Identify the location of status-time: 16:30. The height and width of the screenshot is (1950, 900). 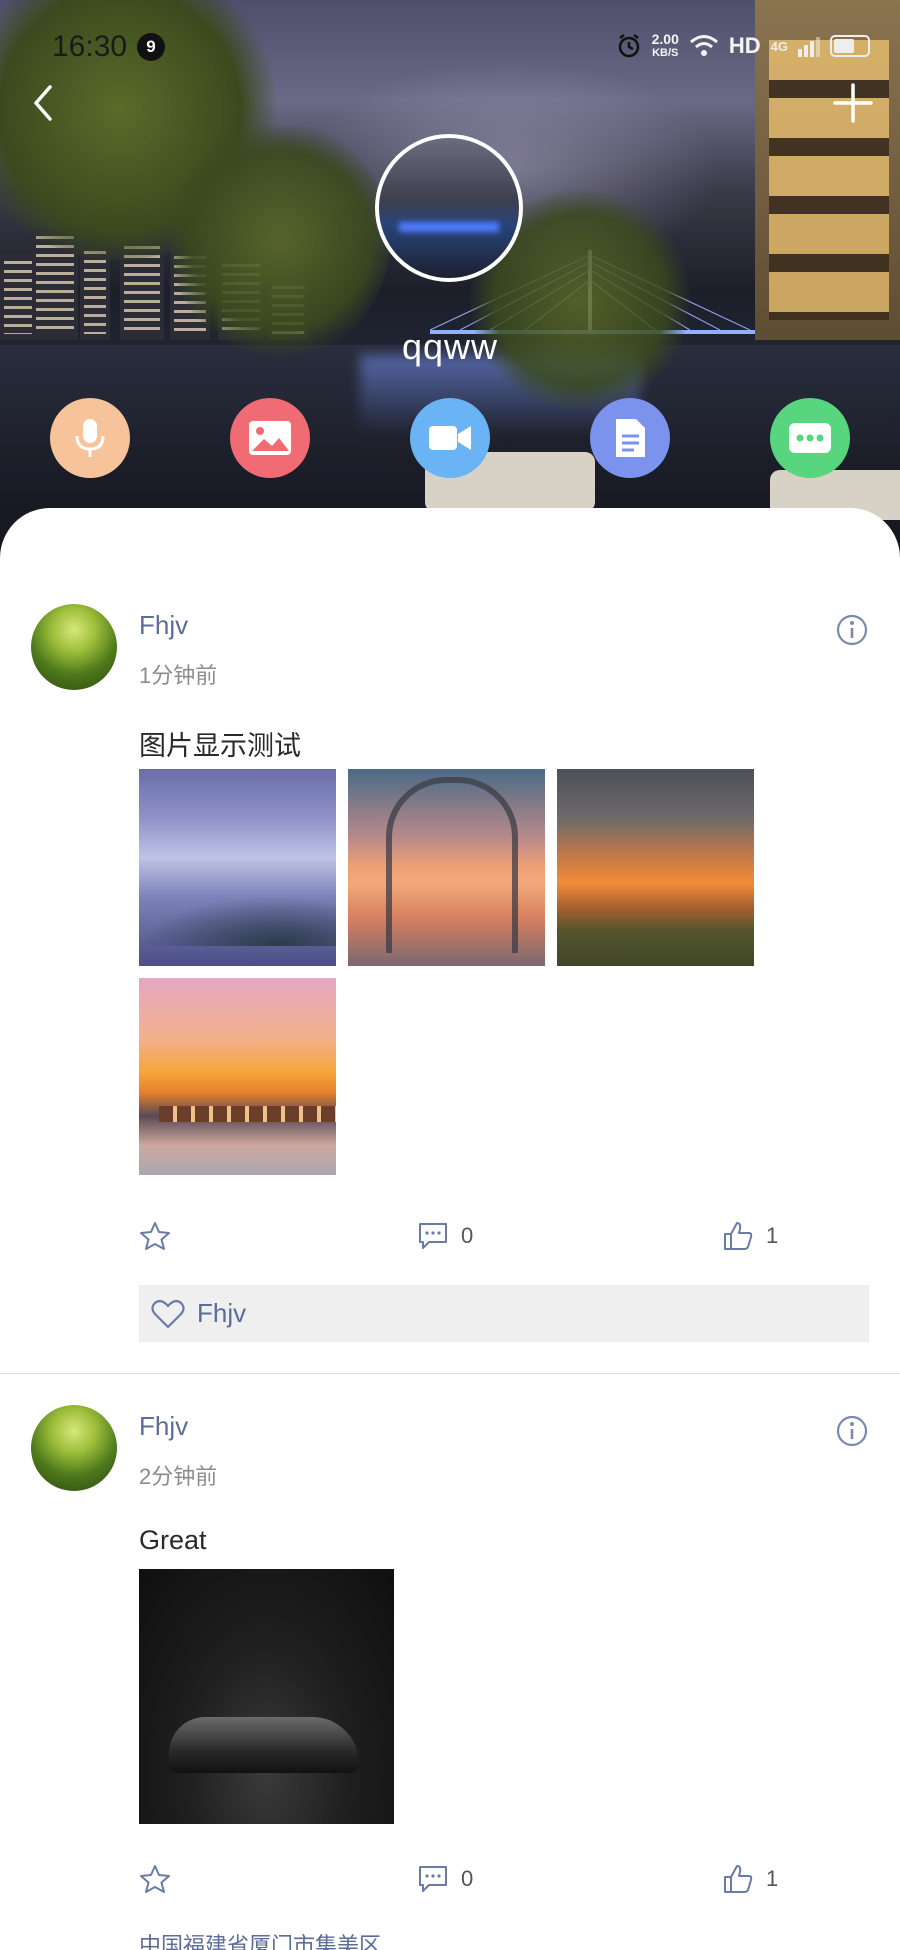
(90, 46).